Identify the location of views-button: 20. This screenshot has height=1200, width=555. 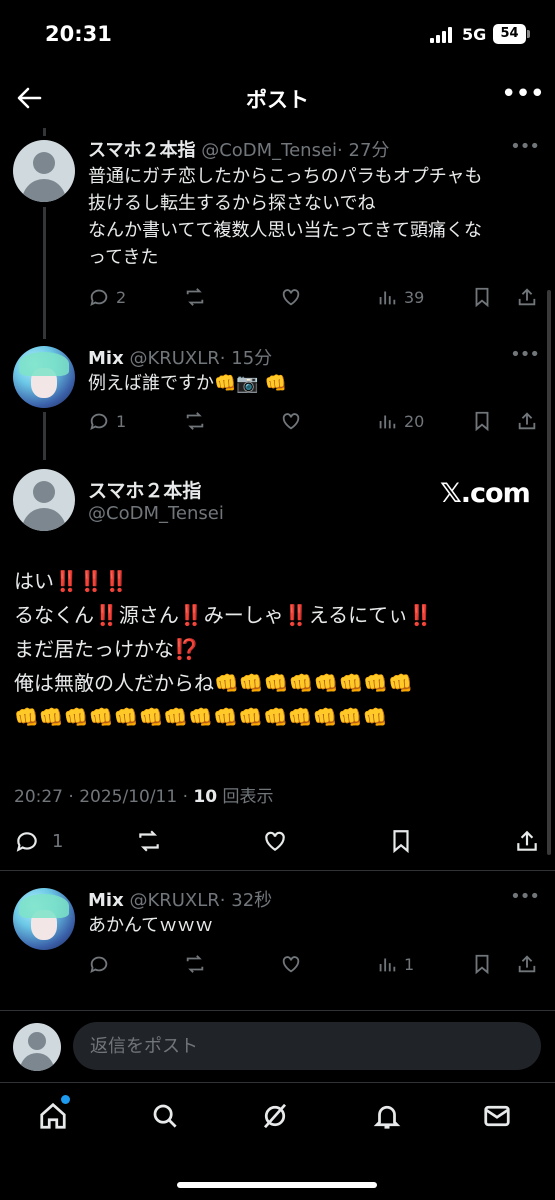
(400, 421).